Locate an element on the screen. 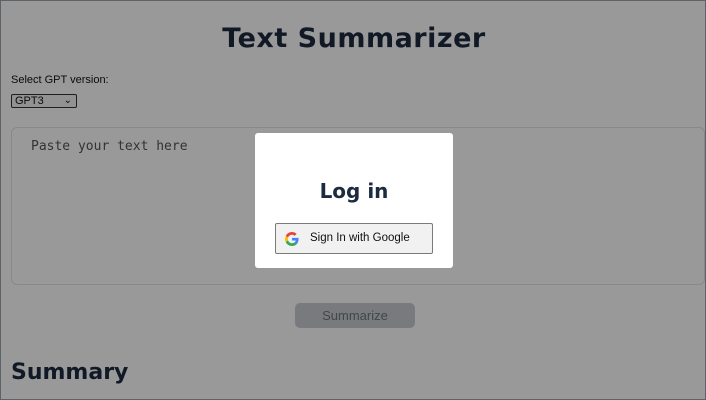 The height and width of the screenshot is (400, 706). google-sign-in-button: Sign In with Google is located at coordinates (354, 238).